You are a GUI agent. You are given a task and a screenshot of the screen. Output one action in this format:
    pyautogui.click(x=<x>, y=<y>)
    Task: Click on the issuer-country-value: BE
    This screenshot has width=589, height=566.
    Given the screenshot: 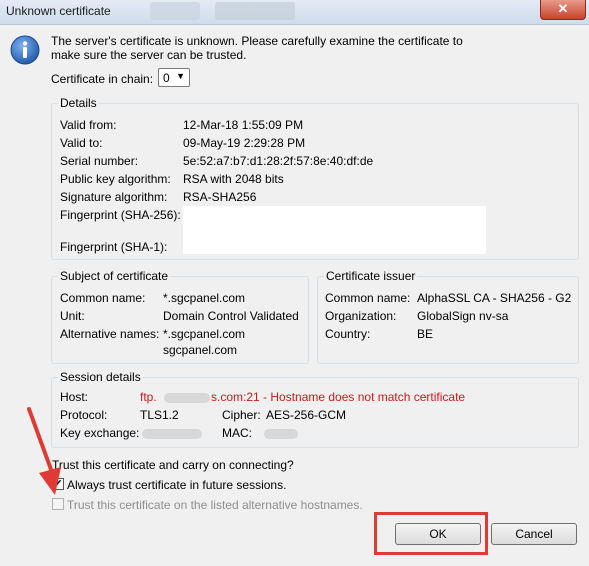 What is the action you would take?
    pyautogui.click(x=425, y=334)
    